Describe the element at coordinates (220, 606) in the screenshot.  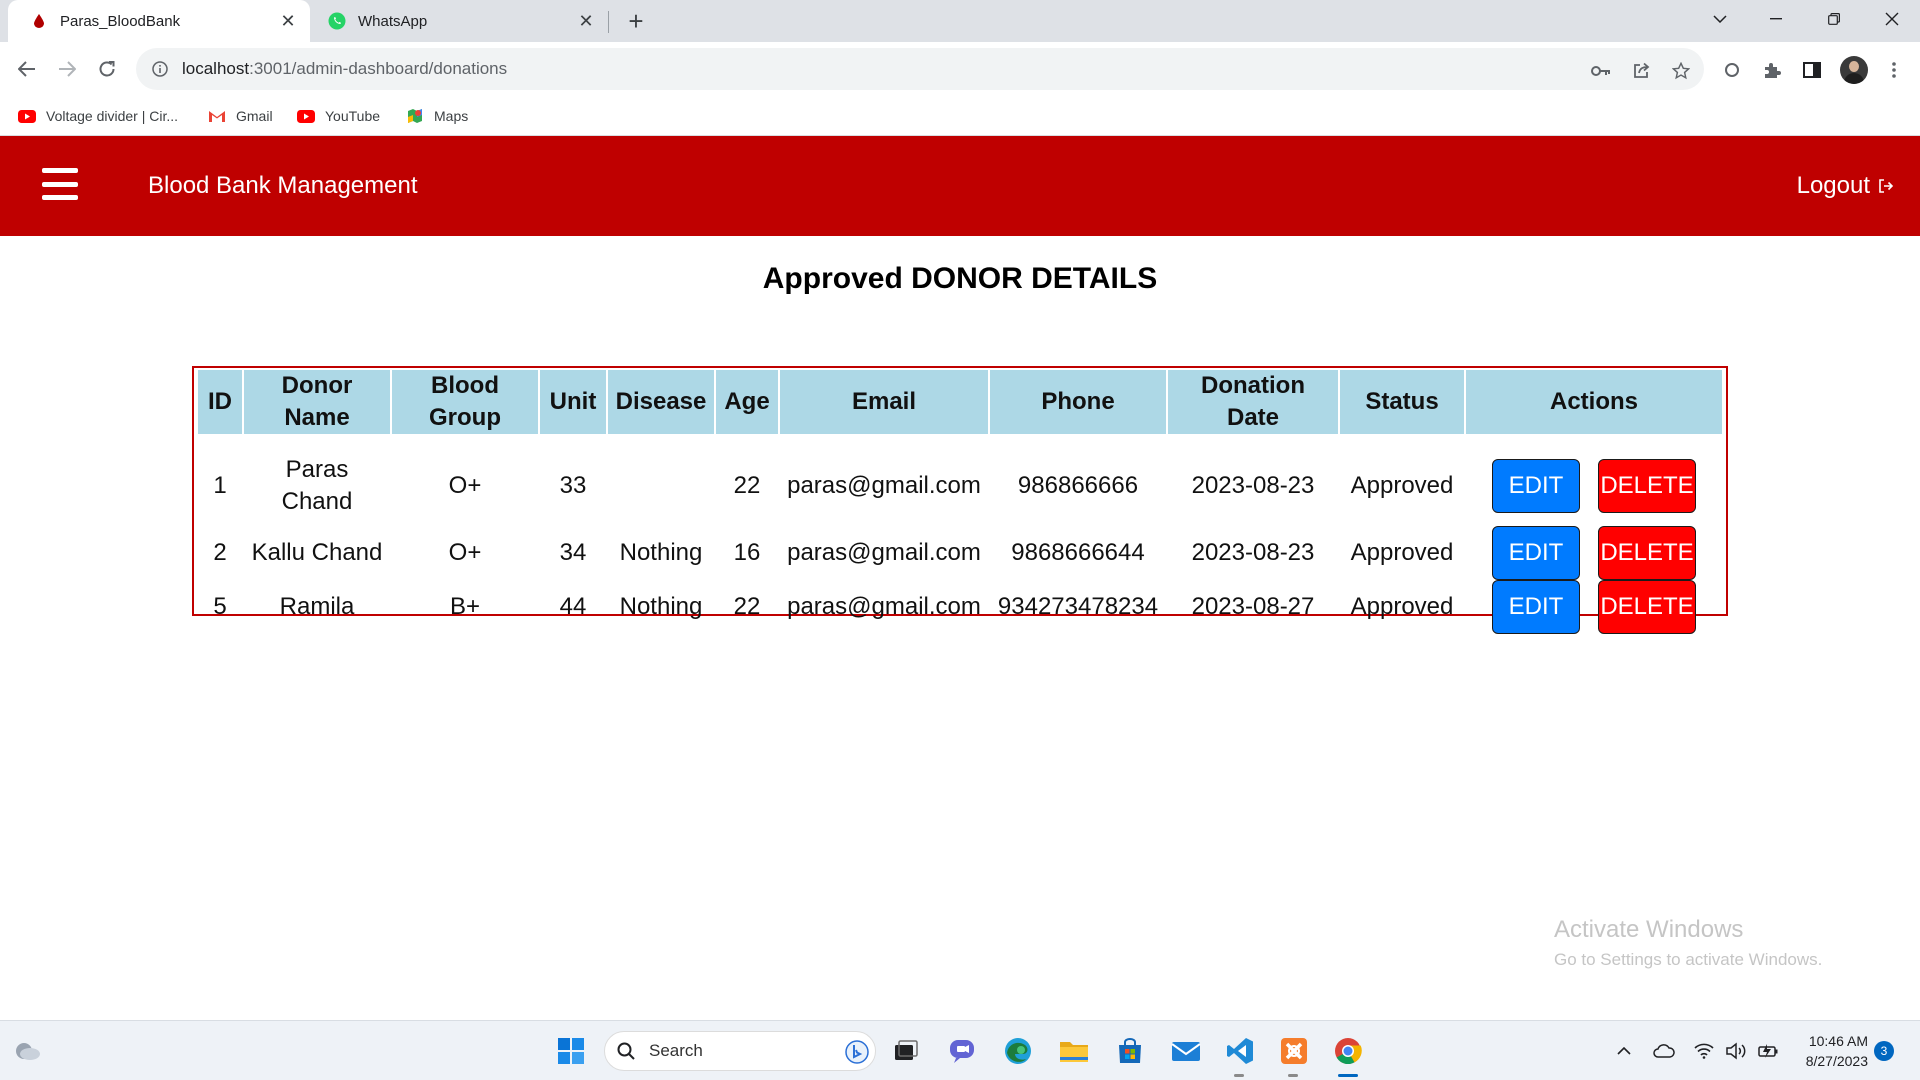
I see `cell-id: 5` at that location.